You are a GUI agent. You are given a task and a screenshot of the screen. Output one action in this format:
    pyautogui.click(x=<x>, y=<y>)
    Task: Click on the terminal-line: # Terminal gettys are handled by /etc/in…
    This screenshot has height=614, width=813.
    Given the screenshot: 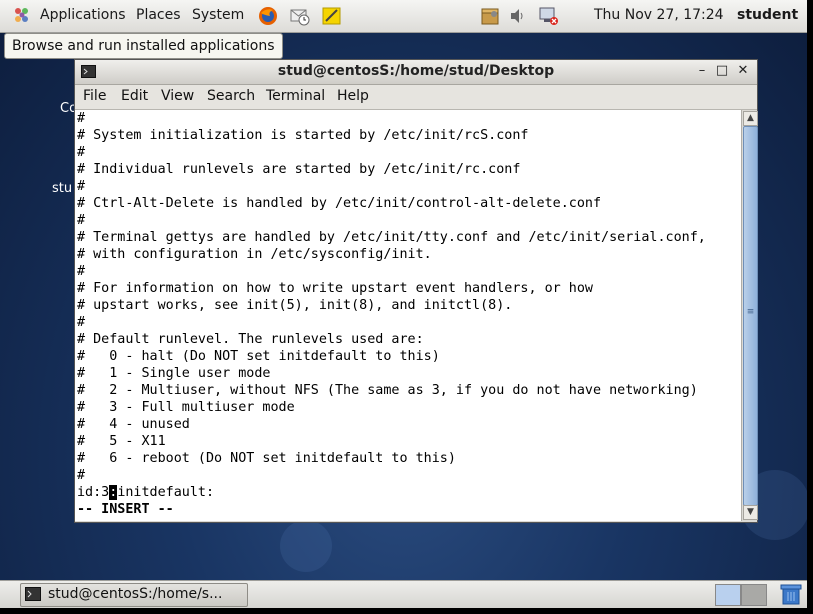 What is the action you would take?
    pyautogui.click(x=391, y=237)
    